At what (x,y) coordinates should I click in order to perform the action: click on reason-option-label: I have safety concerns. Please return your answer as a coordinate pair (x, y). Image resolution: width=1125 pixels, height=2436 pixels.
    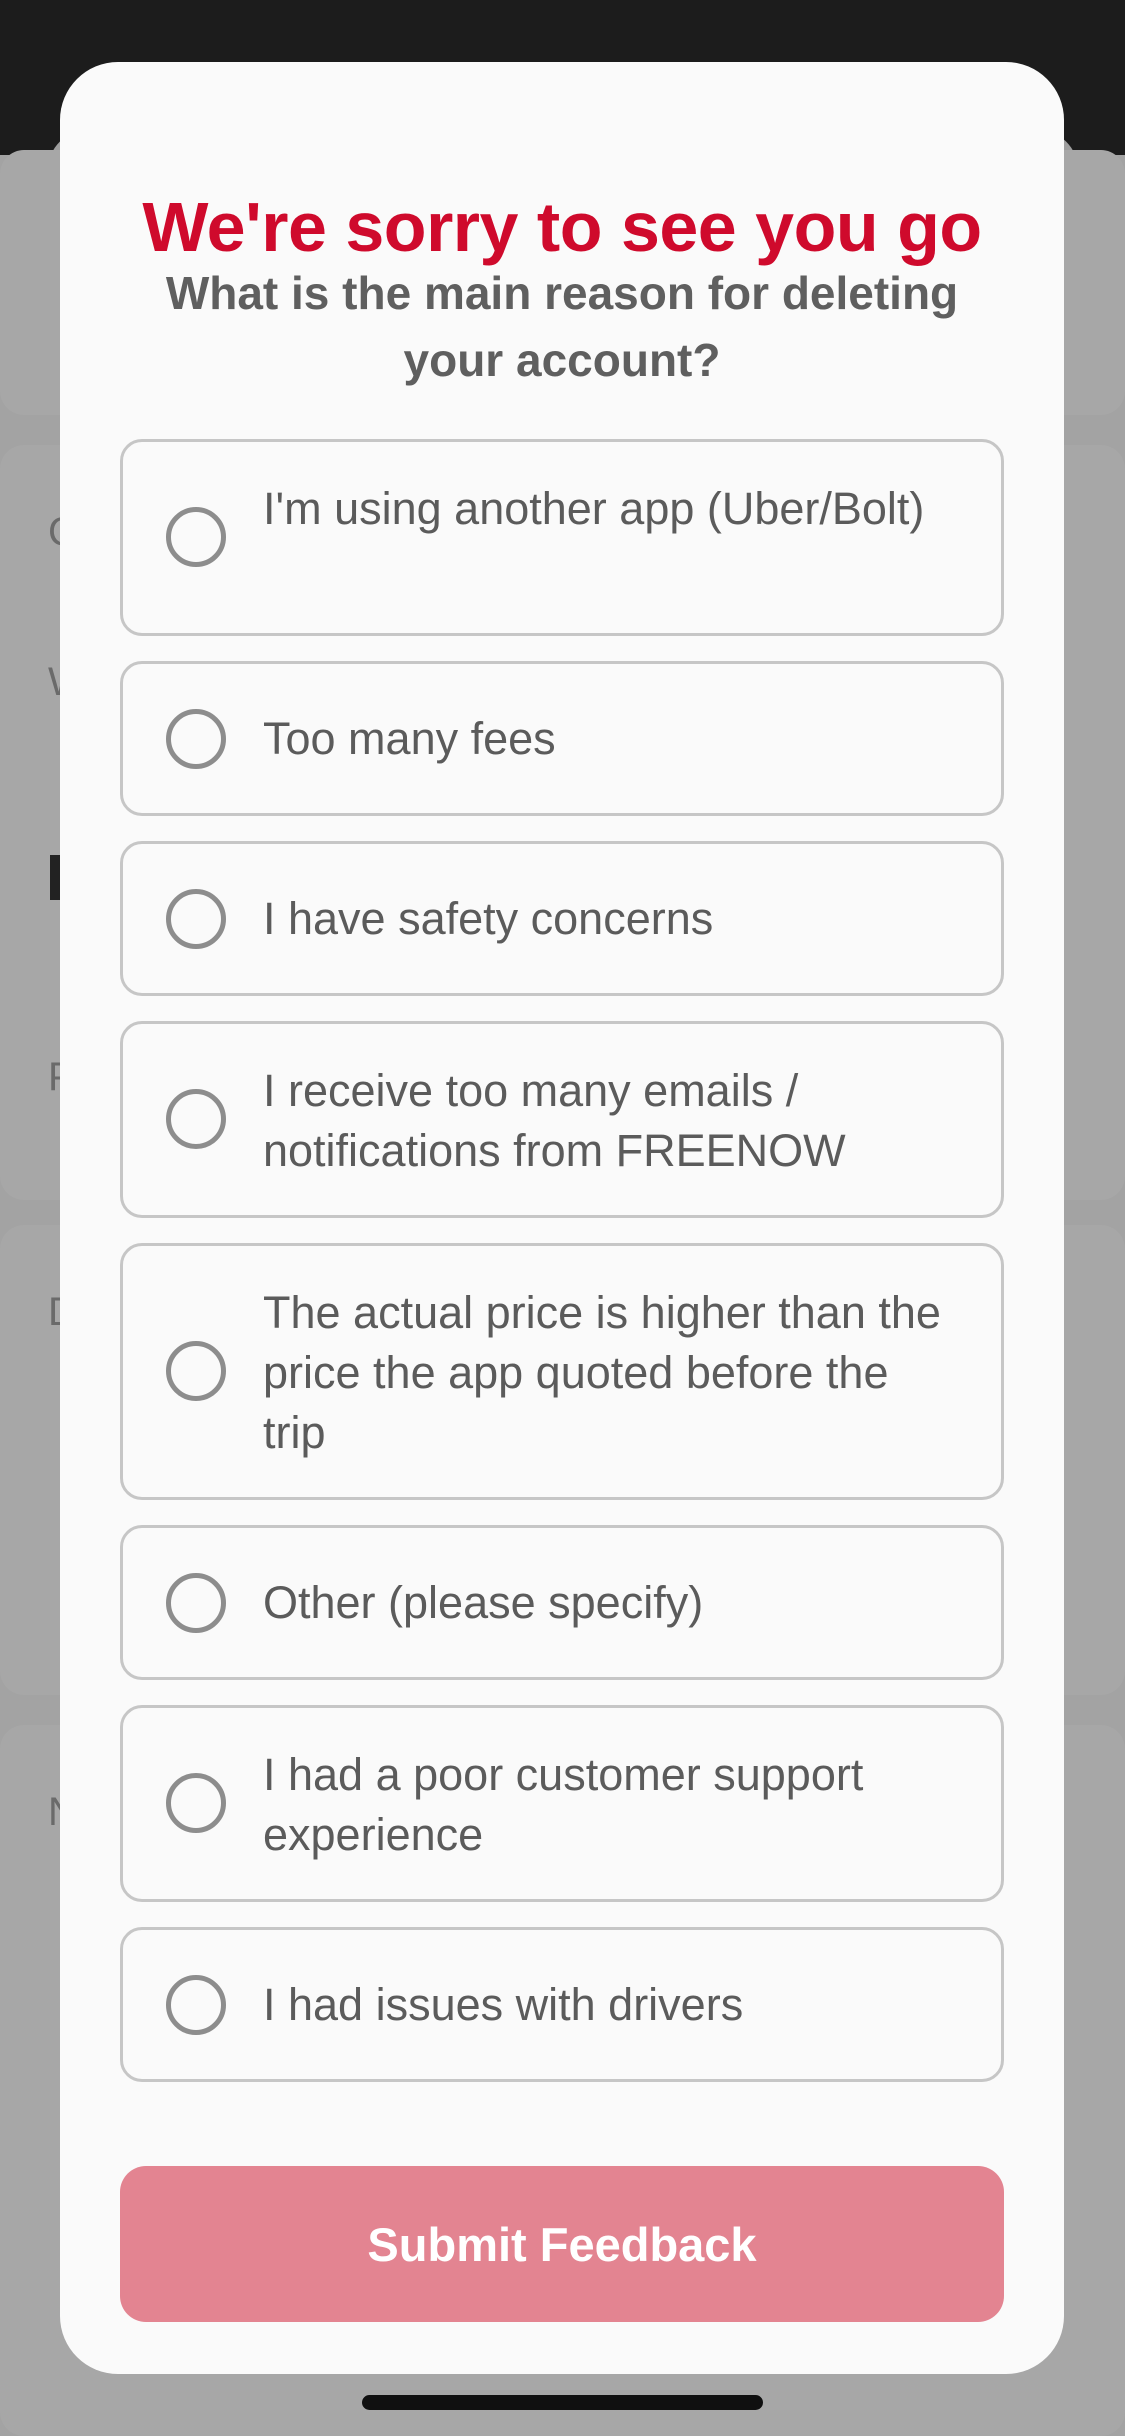
    Looking at the image, I should click on (488, 918).